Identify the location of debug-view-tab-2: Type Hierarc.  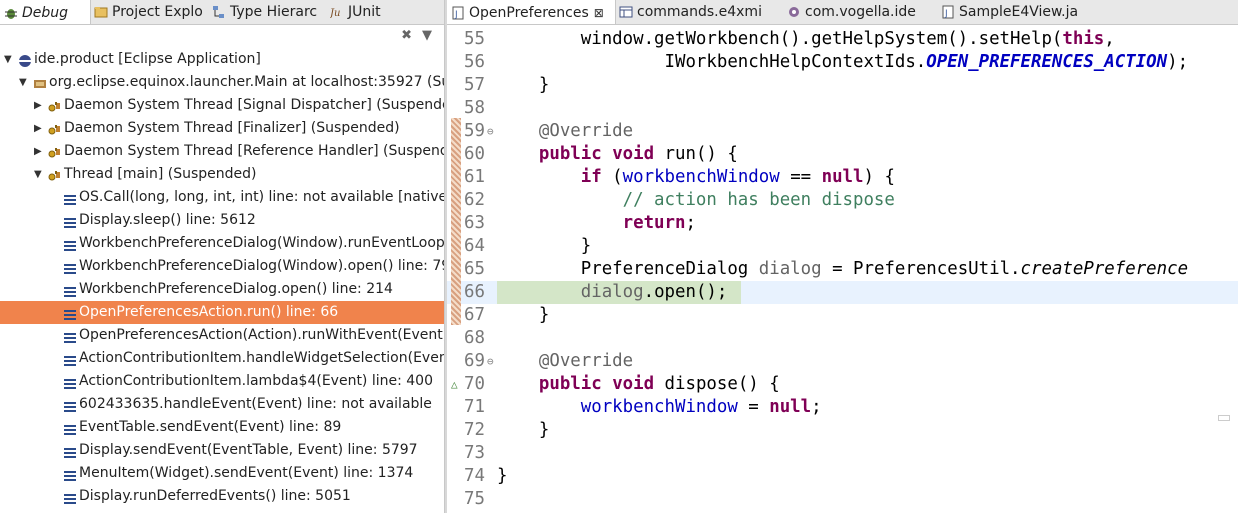
(267, 12).